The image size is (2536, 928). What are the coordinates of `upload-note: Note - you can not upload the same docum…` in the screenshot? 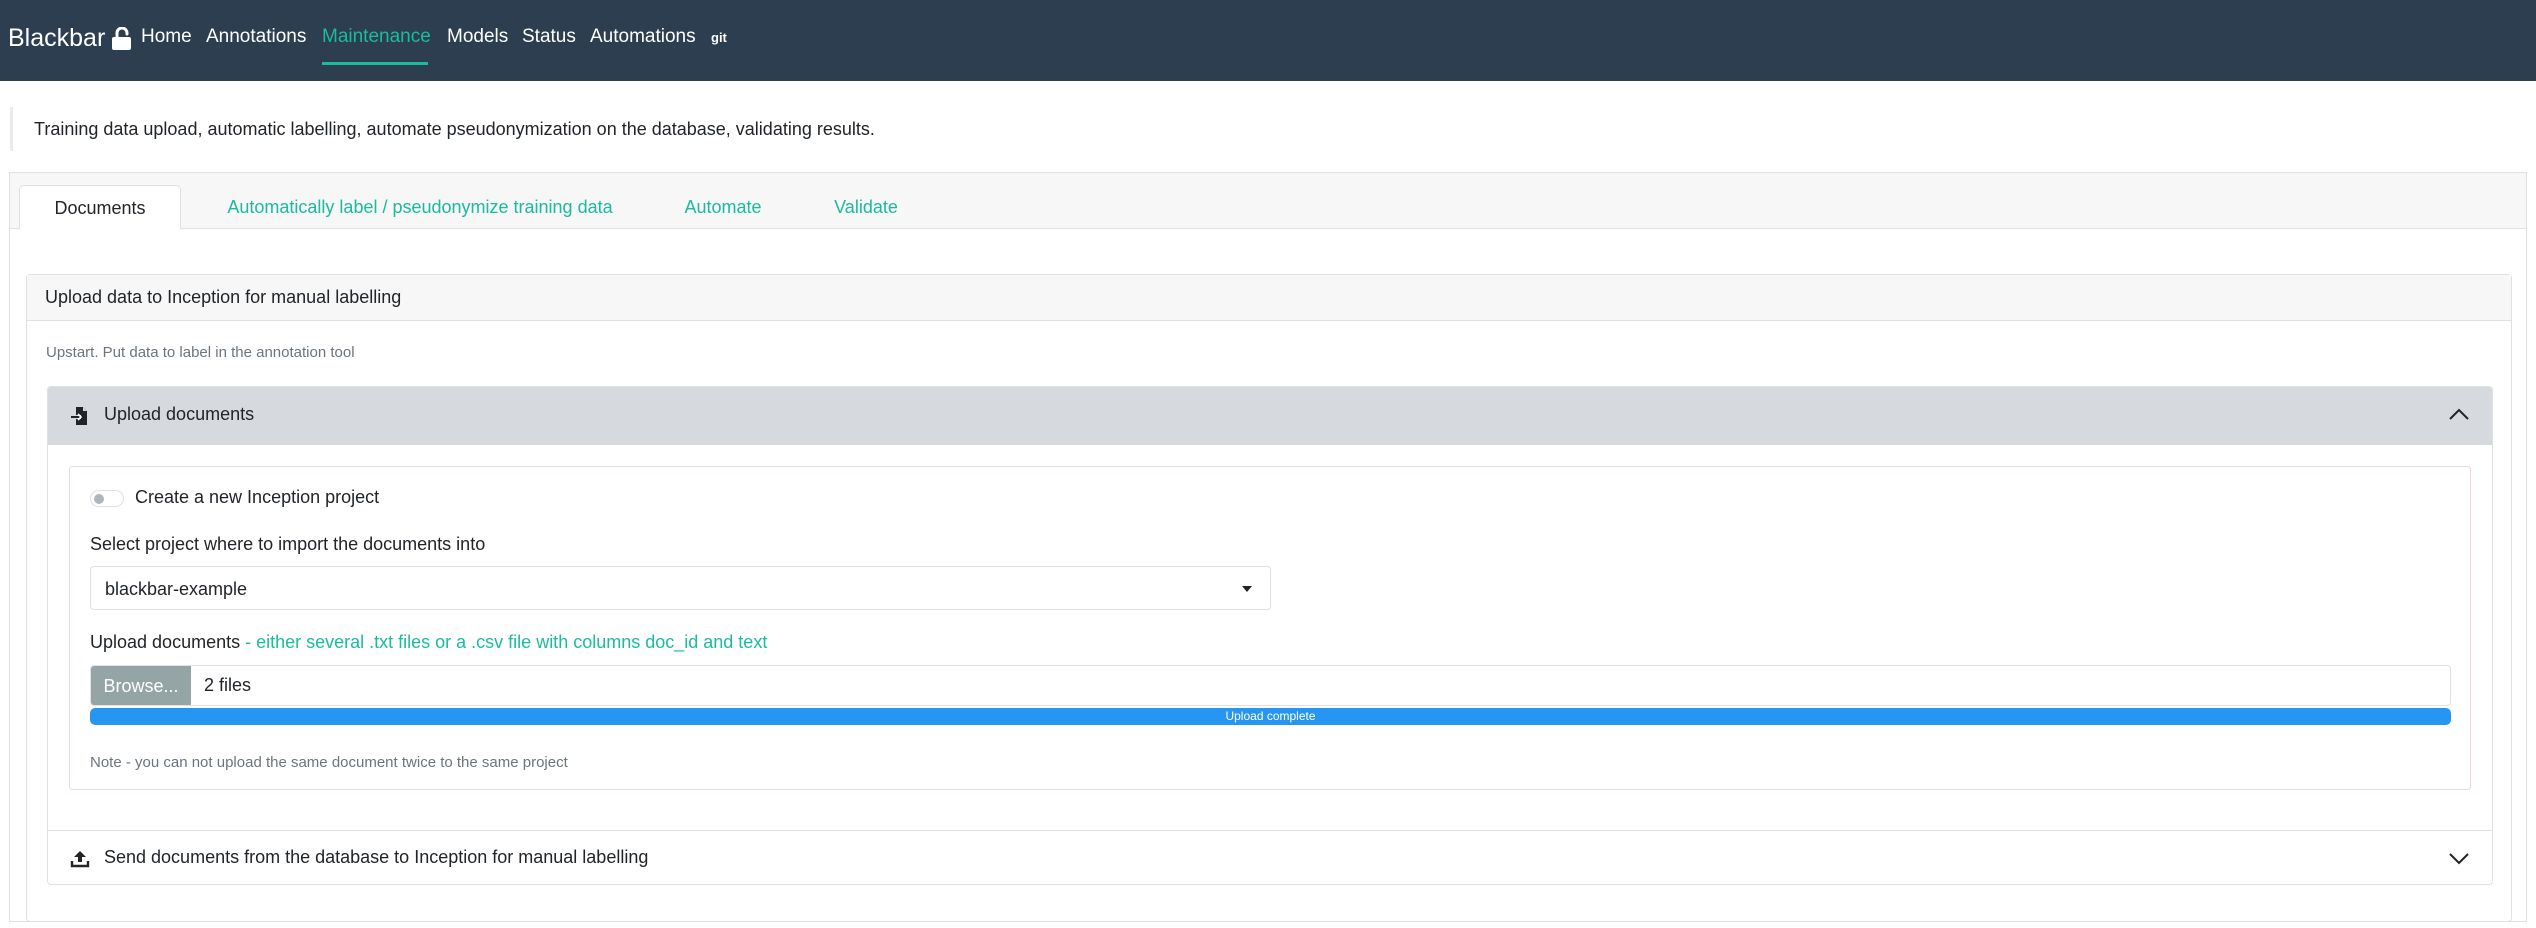 It's located at (329, 762).